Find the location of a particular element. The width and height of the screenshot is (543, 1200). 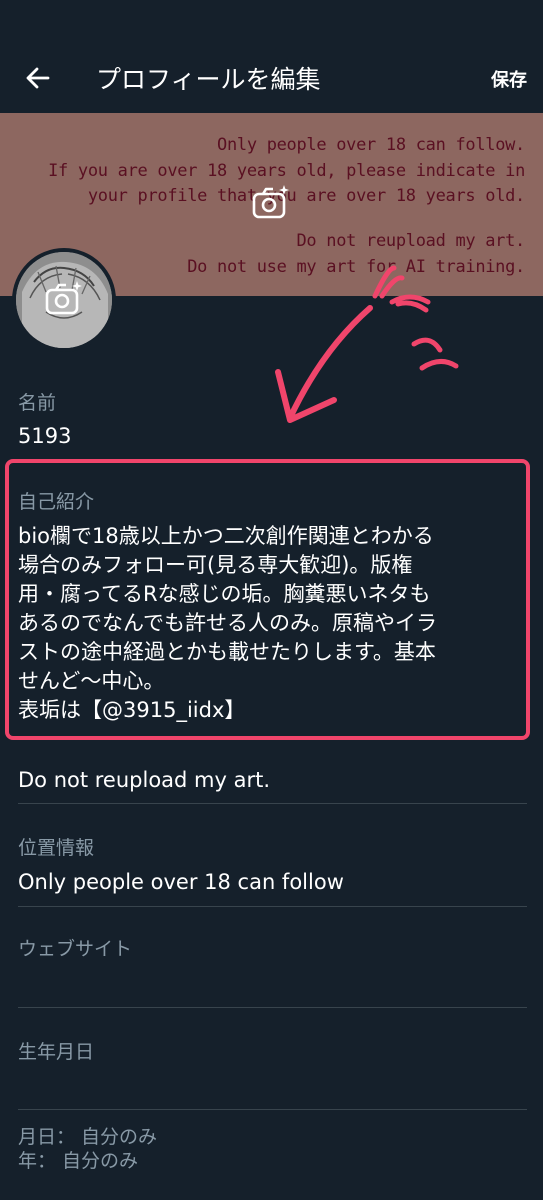

bio-extra-line: Do not reupload my art. is located at coordinates (144, 780).